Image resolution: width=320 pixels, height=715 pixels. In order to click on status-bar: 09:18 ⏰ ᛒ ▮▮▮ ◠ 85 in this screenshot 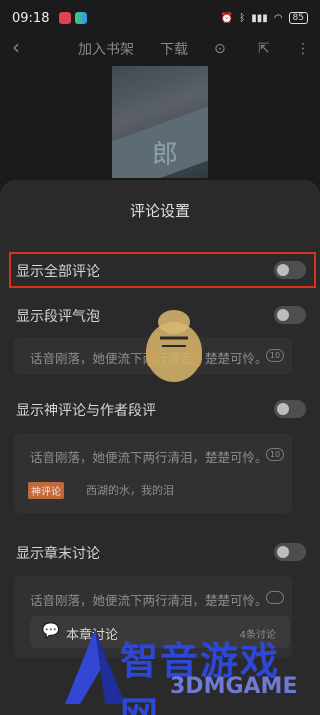, I will do `click(160, 18)`.